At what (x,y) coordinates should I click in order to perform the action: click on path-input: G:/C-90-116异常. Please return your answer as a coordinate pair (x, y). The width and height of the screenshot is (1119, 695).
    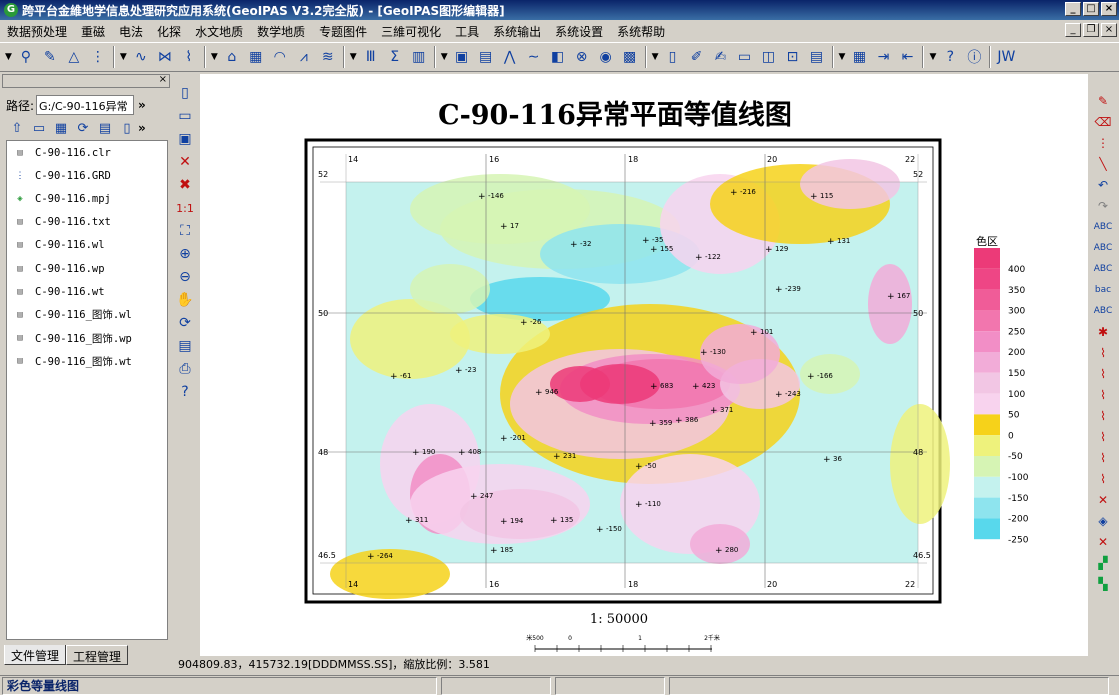
    Looking at the image, I should click on (85, 105).